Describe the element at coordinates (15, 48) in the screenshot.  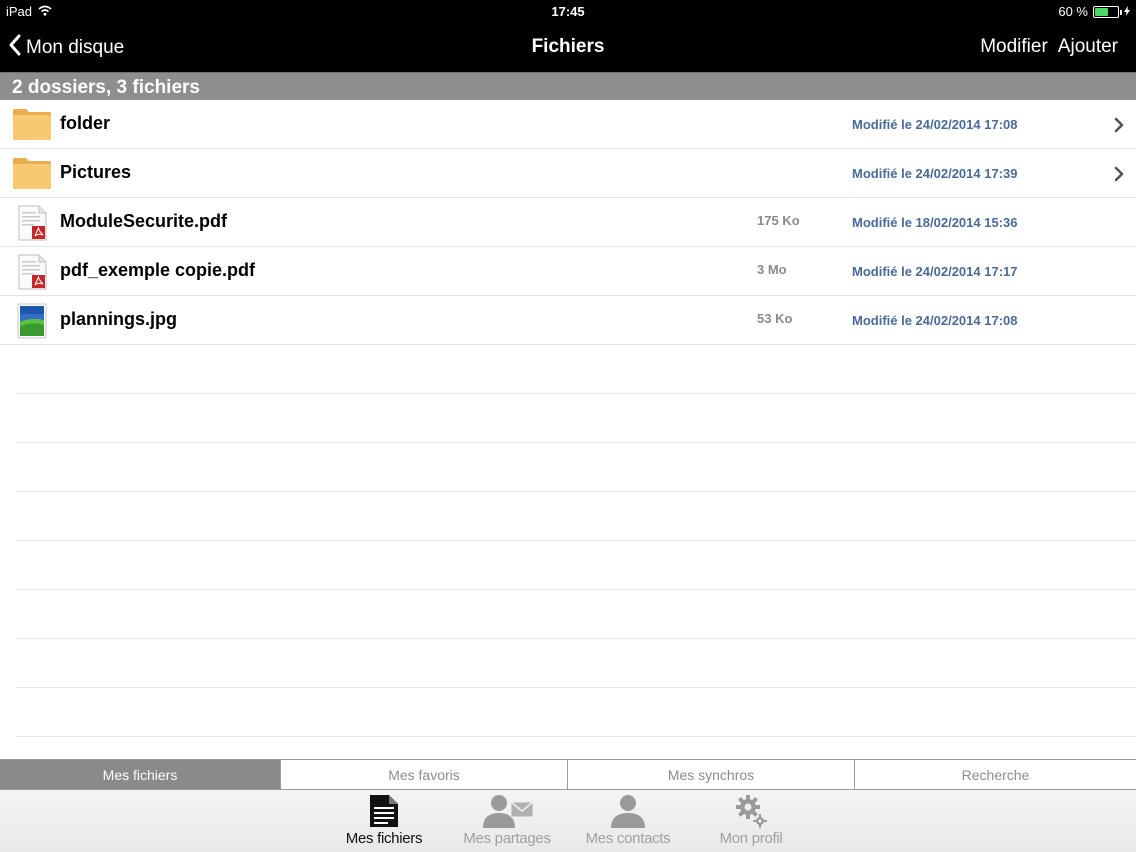
I see `chevron-left-icon` at that location.